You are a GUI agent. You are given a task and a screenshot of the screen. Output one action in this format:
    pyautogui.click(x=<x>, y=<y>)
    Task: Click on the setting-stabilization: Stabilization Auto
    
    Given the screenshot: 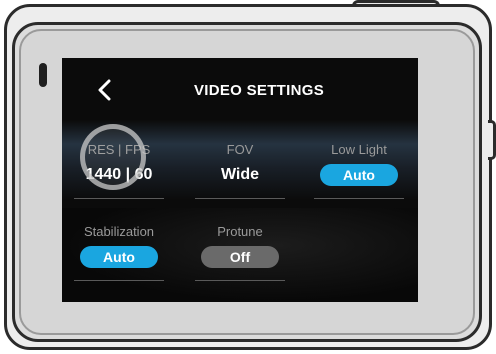 What is the action you would take?
    pyautogui.click(x=119, y=255)
    